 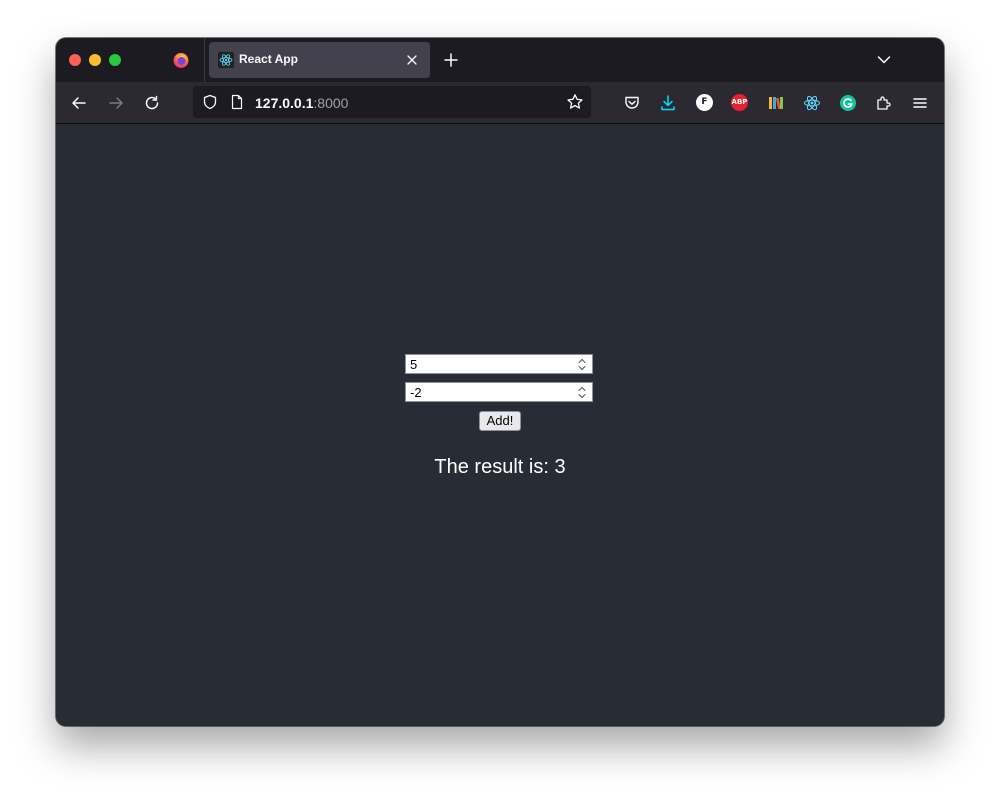 I want to click on firefox-icon, so click(x=181, y=60).